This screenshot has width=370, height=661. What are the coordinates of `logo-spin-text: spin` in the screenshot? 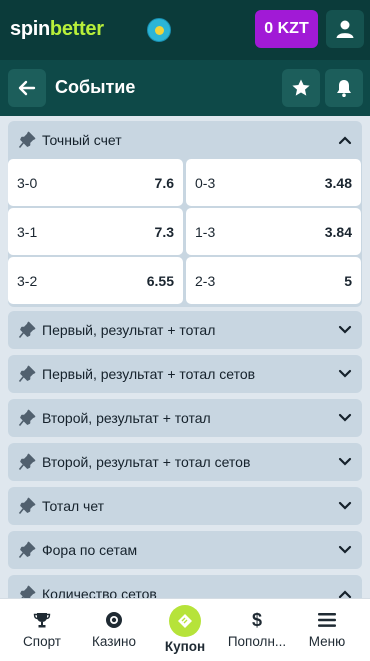 It's located at (30, 29).